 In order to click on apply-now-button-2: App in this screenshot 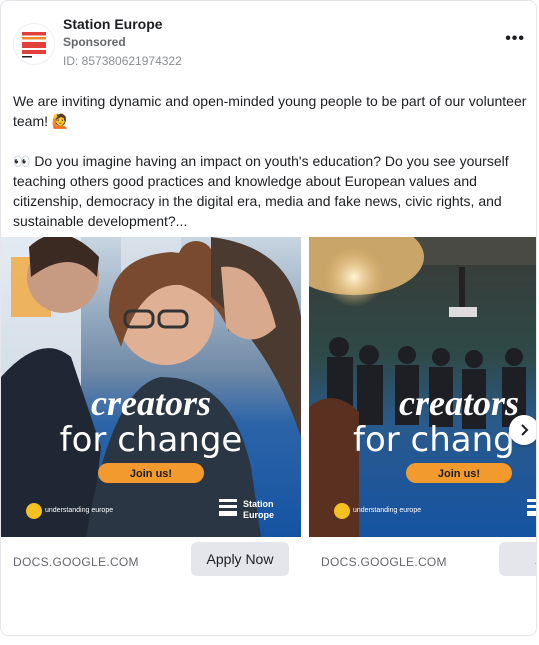, I will do `click(517, 559)`.